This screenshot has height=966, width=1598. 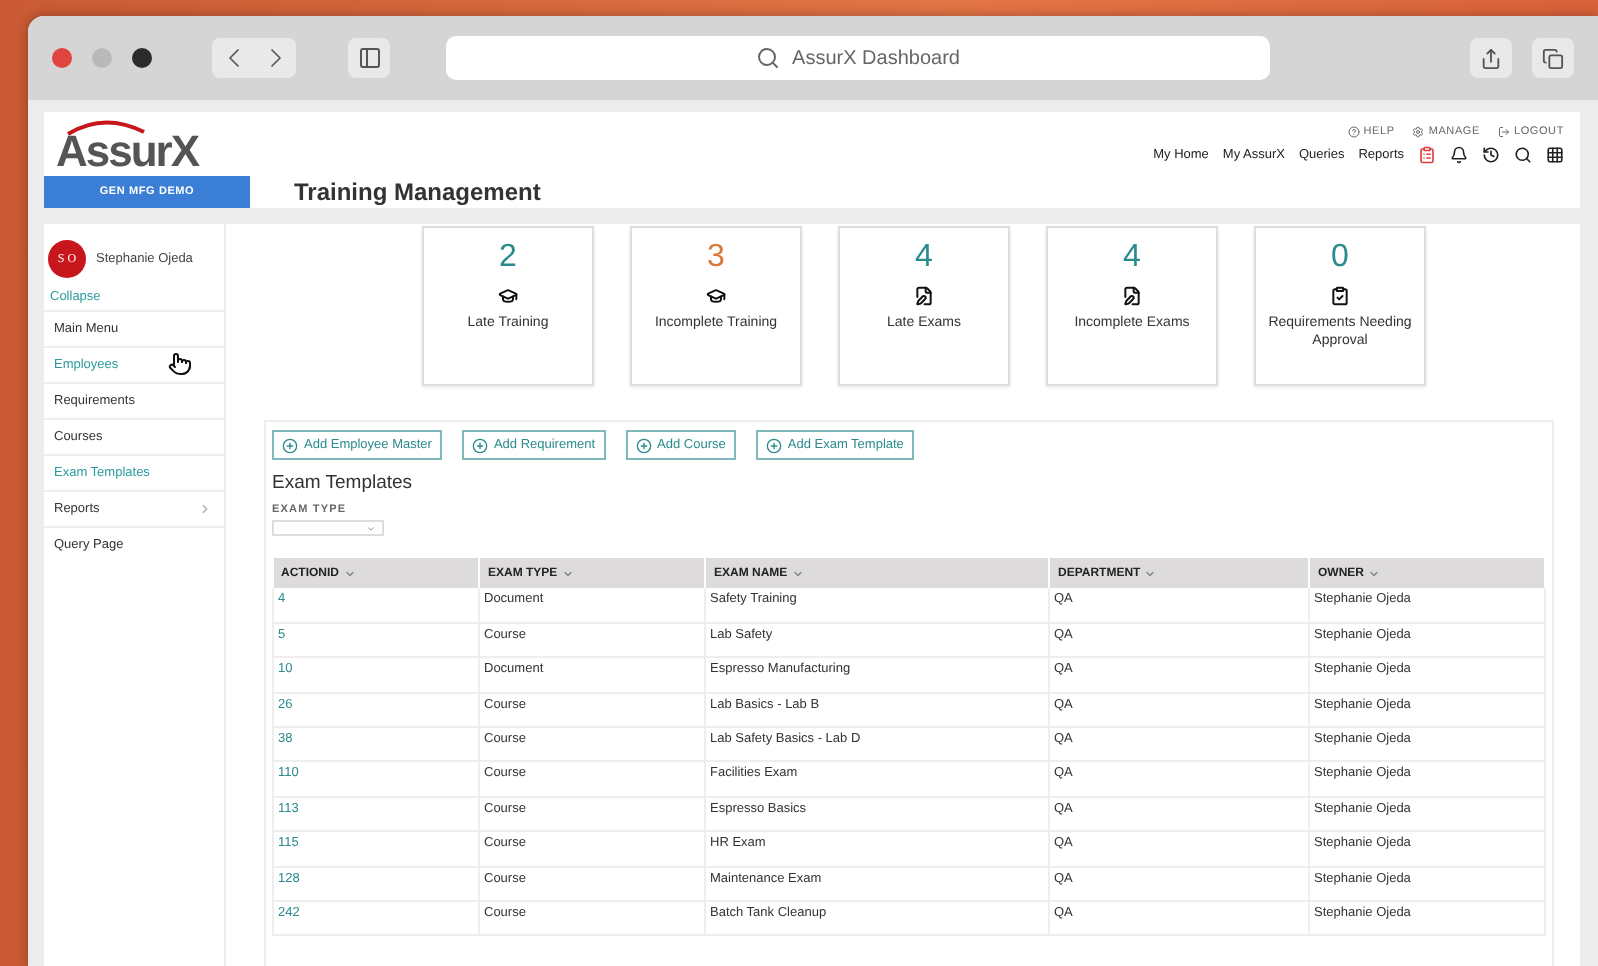 I want to click on tabs-icon, so click(x=1553, y=58).